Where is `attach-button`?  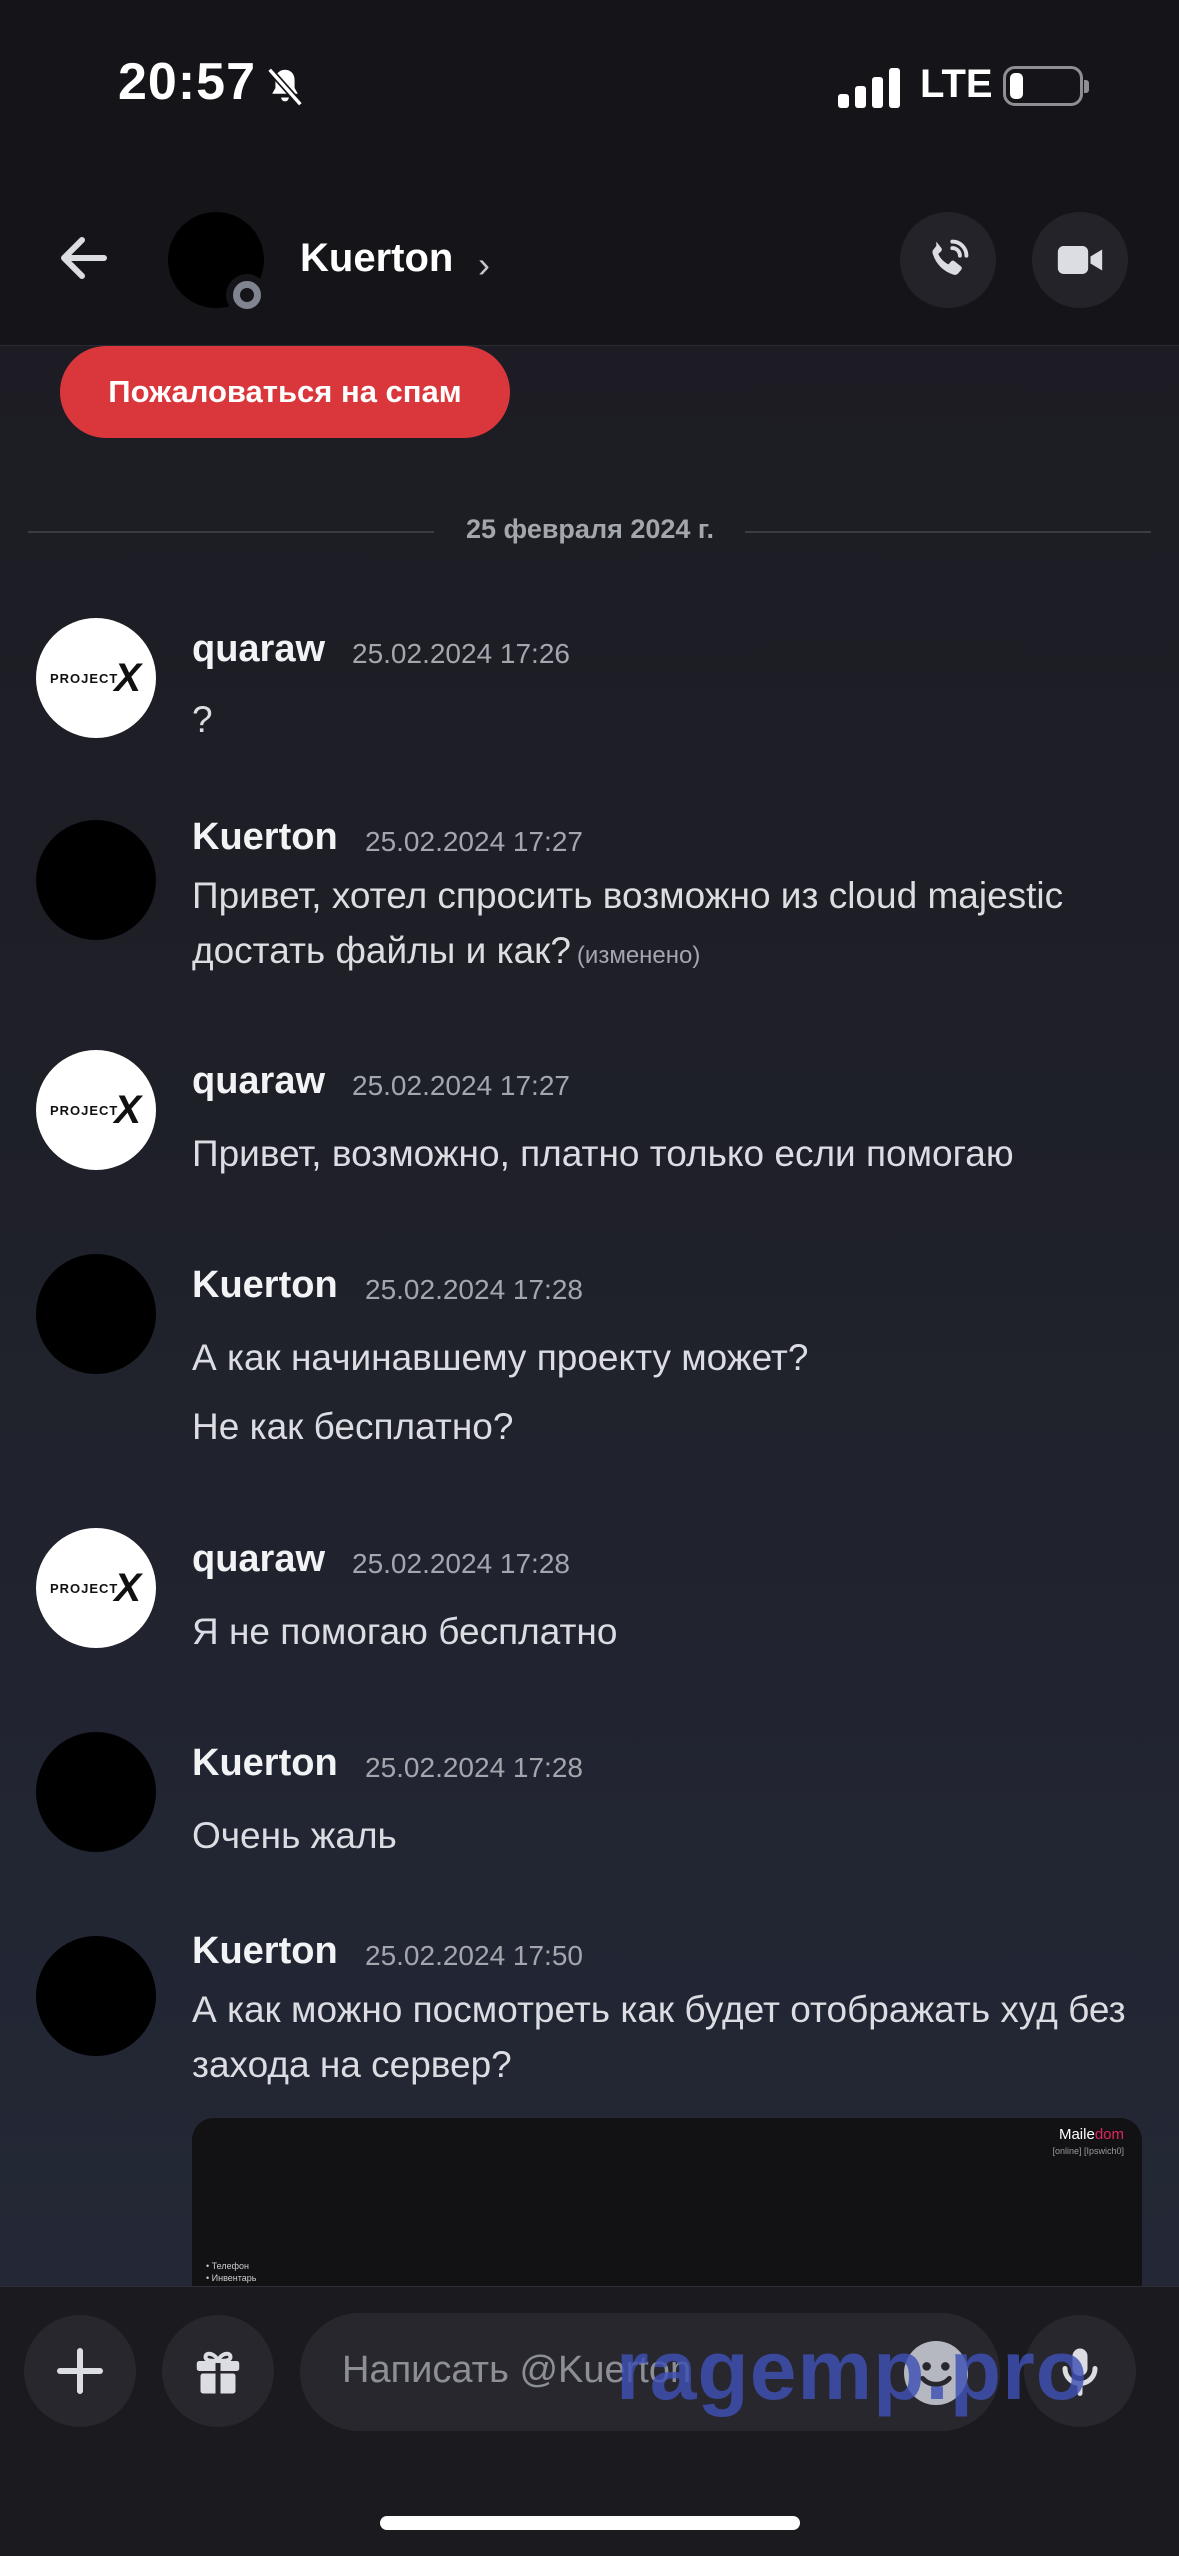 attach-button is located at coordinates (80, 2371).